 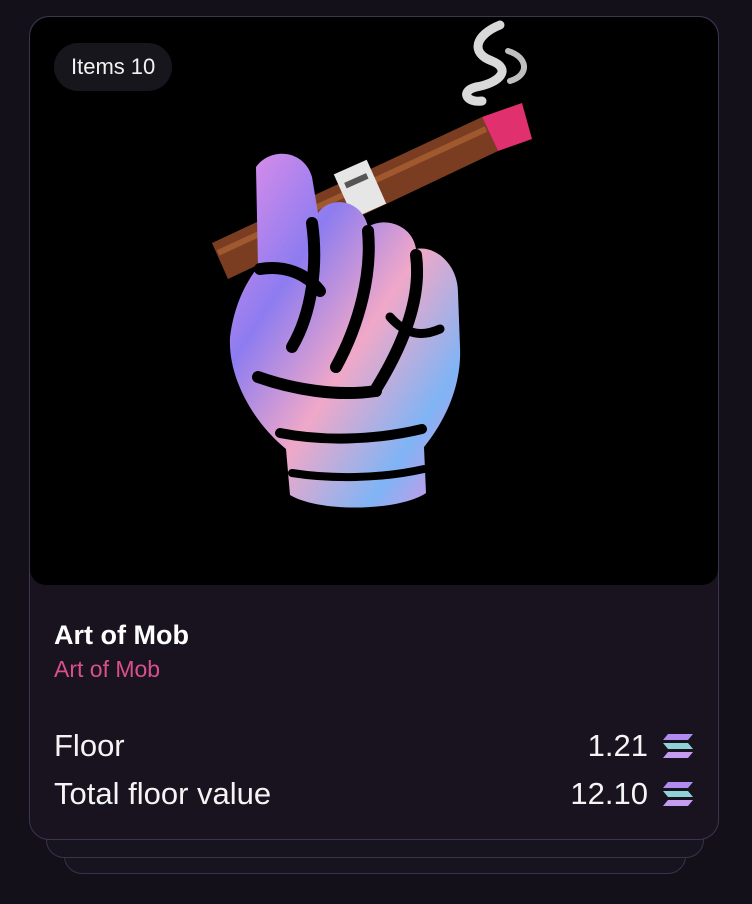 I want to click on items-count-badge: Items 10, so click(x=113, y=67).